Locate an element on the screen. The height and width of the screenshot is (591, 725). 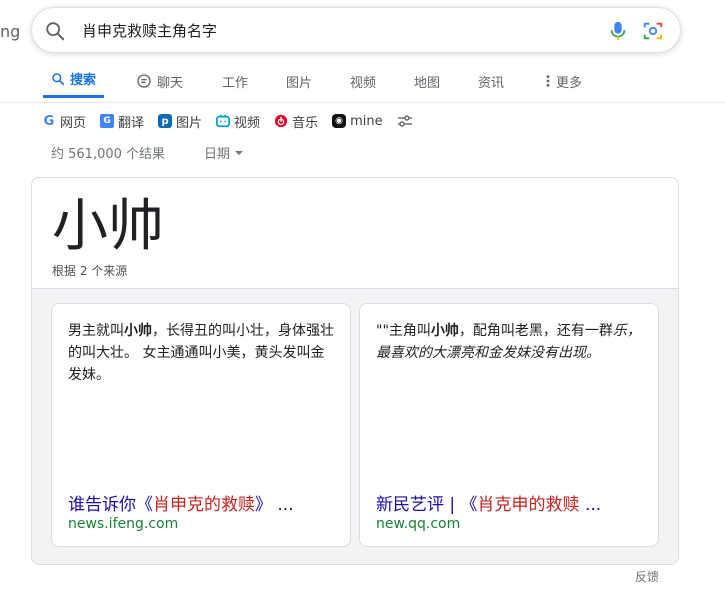
title-text: 新民艺评 | 《 is located at coordinates (427, 505).